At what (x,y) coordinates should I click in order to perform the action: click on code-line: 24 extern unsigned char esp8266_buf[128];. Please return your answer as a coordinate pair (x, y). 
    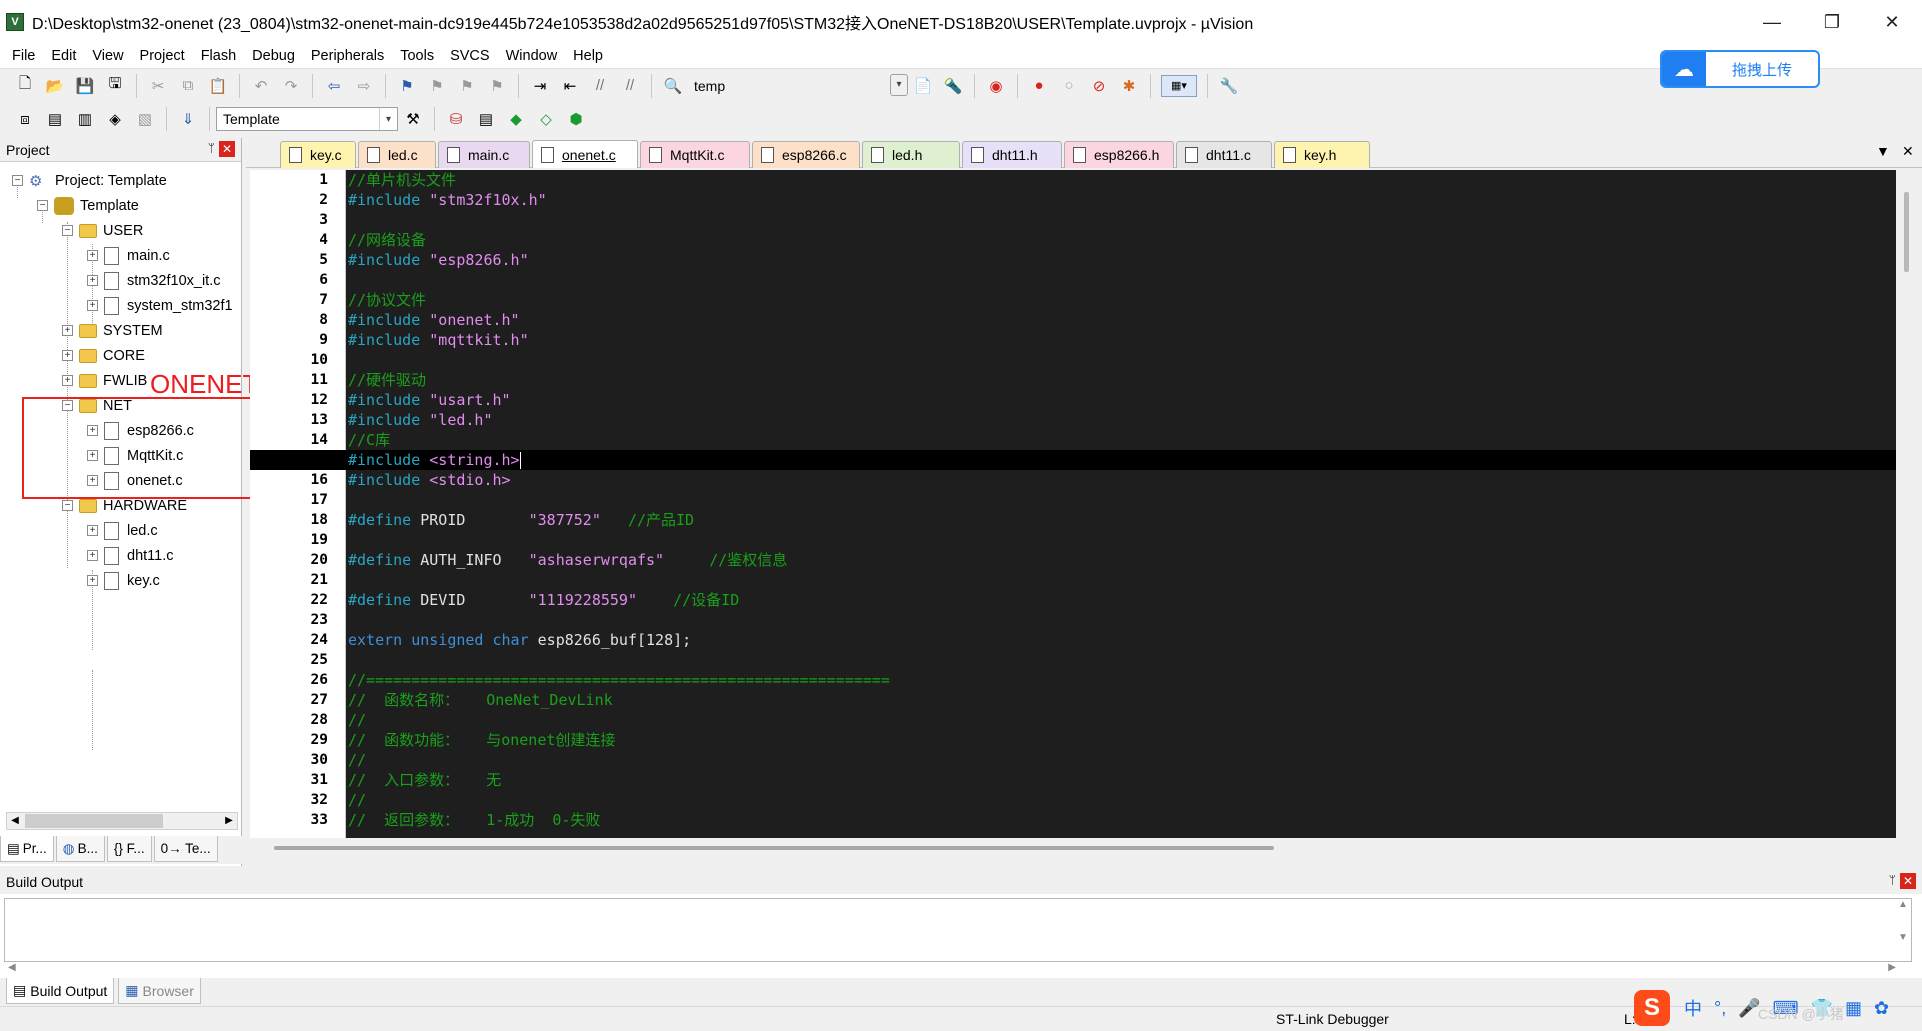
    Looking at the image, I should click on (1073, 640).